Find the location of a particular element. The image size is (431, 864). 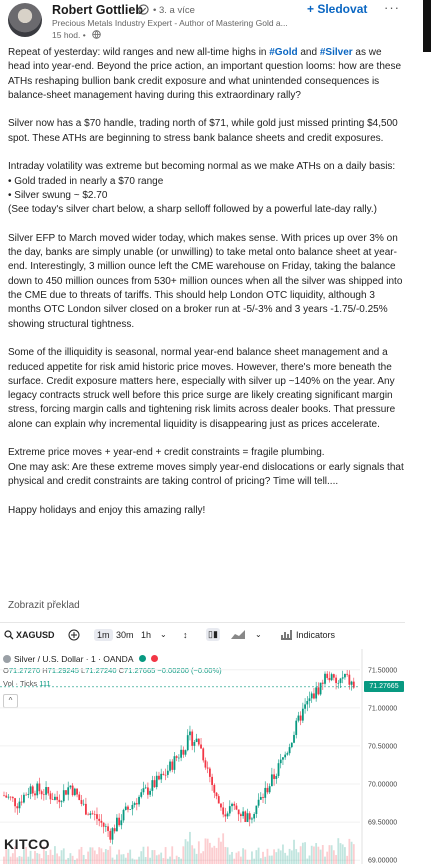

hashtag-silver: #Silver is located at coordinates (336, 52).